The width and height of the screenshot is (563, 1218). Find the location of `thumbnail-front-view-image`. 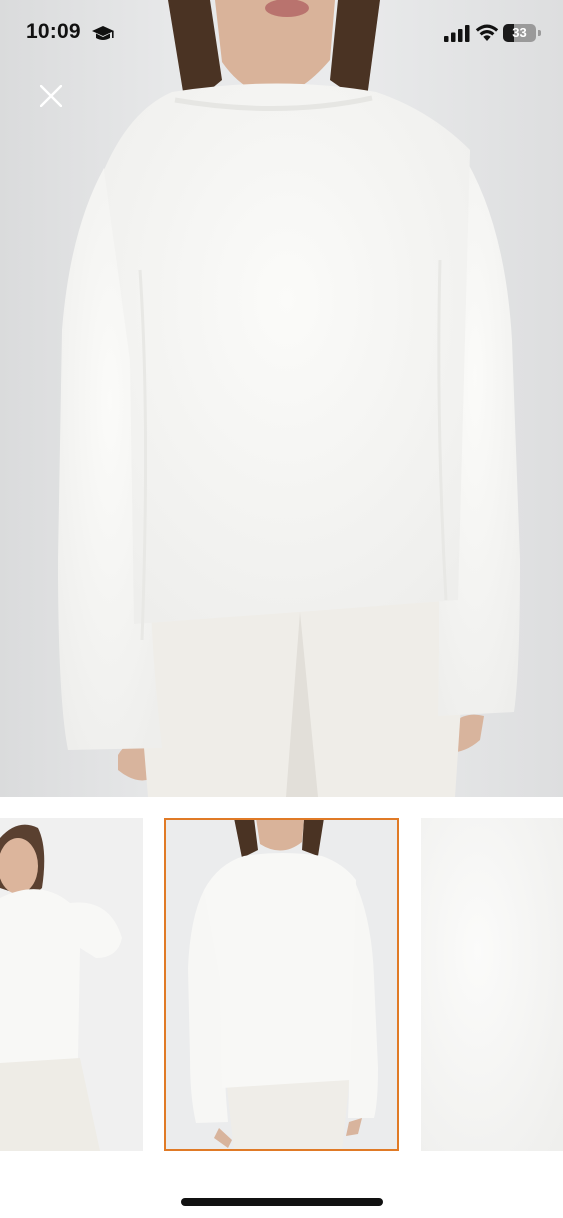

thumbnail-front-view-image is located at coordinates (281, 984).